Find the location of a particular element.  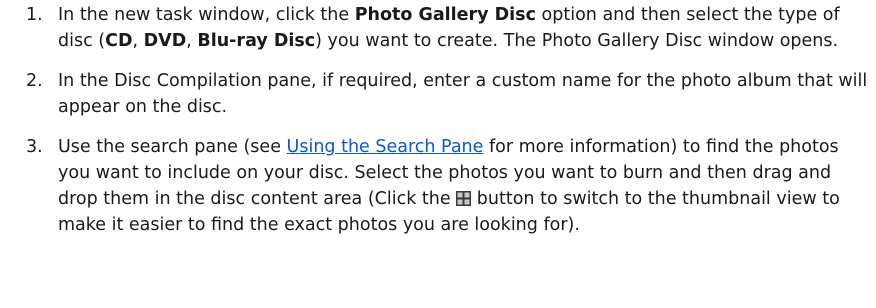

disc-type-cd: CD is located at coordinates (119, 41).